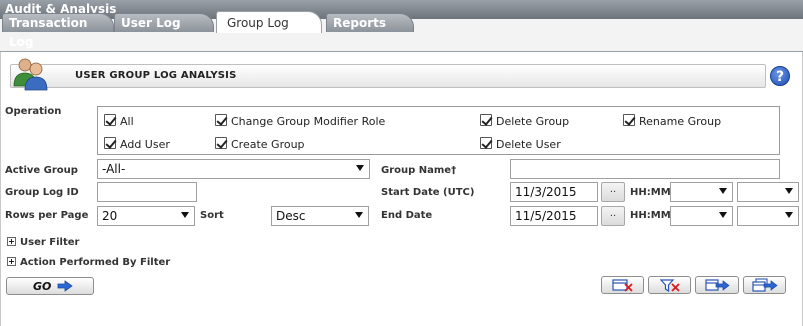  What do you see at coordinates (407, 215) in the screenshot?
I see `end-date-label: End Date` at bounding box center [407, 215].